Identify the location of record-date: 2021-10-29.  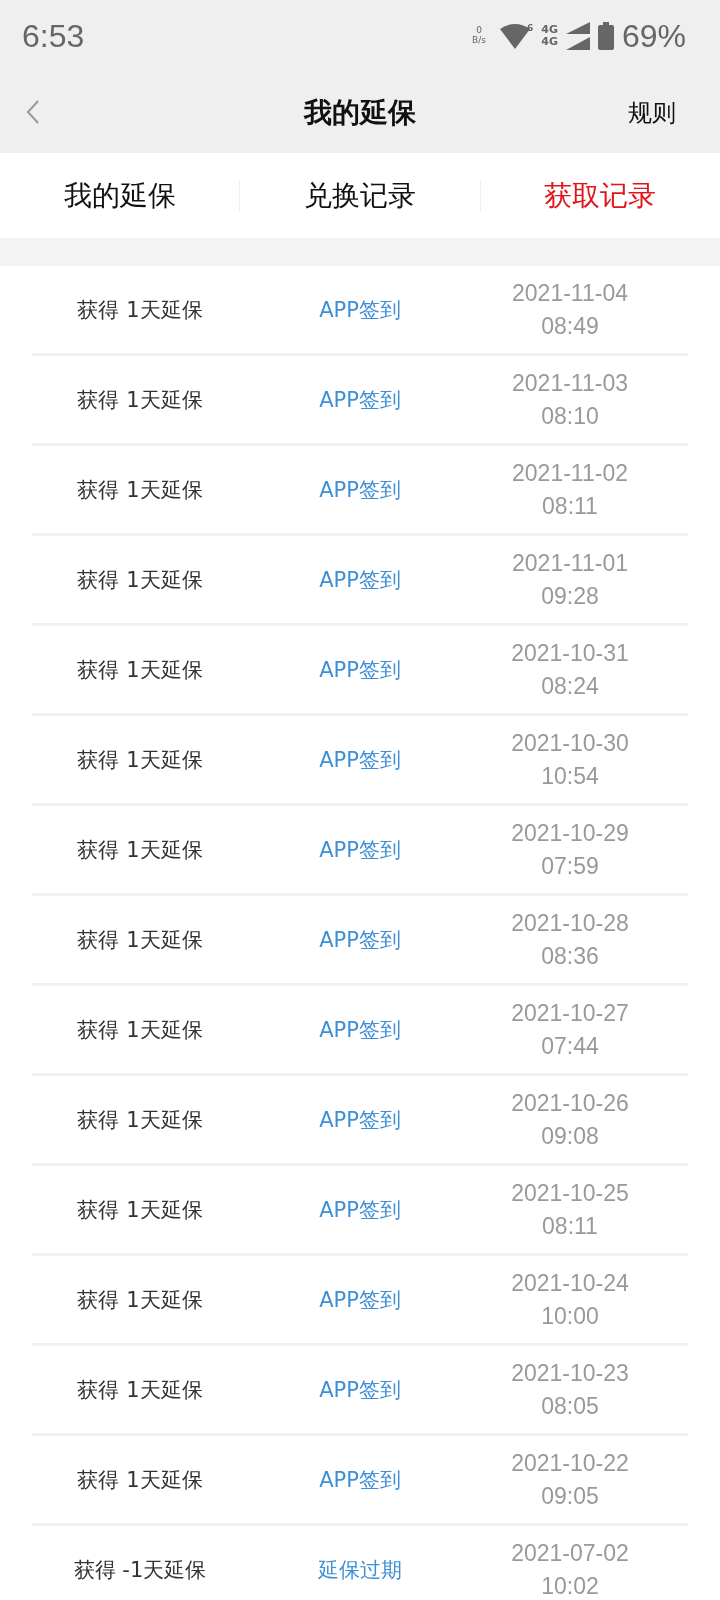
(570, 834).